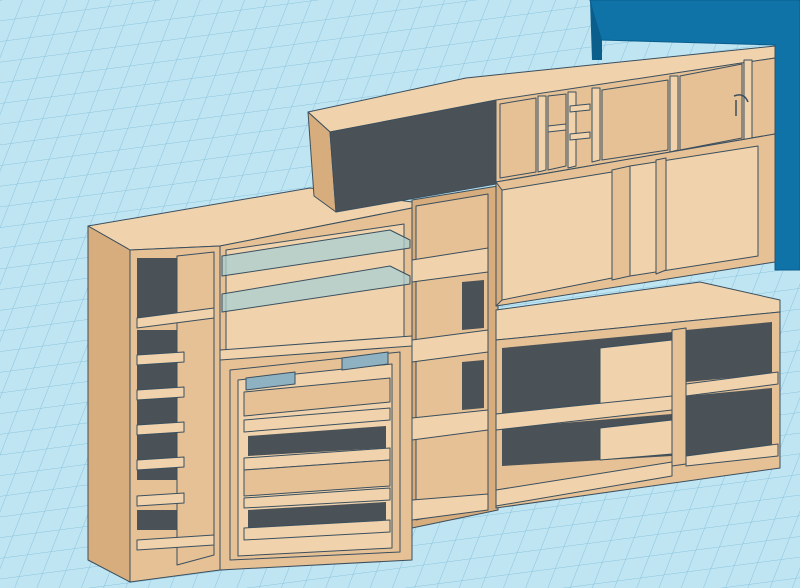 Image resolution: width=800 pixels, height=588 pixels. Describe the element at coordinates (455, 357) in the screenshot. I see `narrow-open-shelf` at that location.